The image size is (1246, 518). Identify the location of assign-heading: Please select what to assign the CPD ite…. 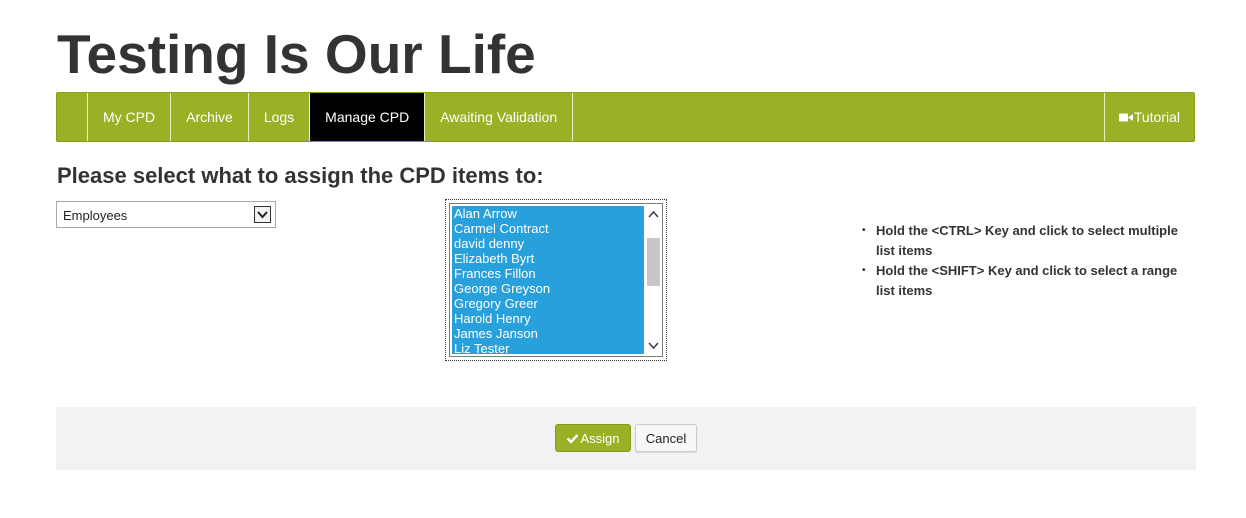
(300, 175).